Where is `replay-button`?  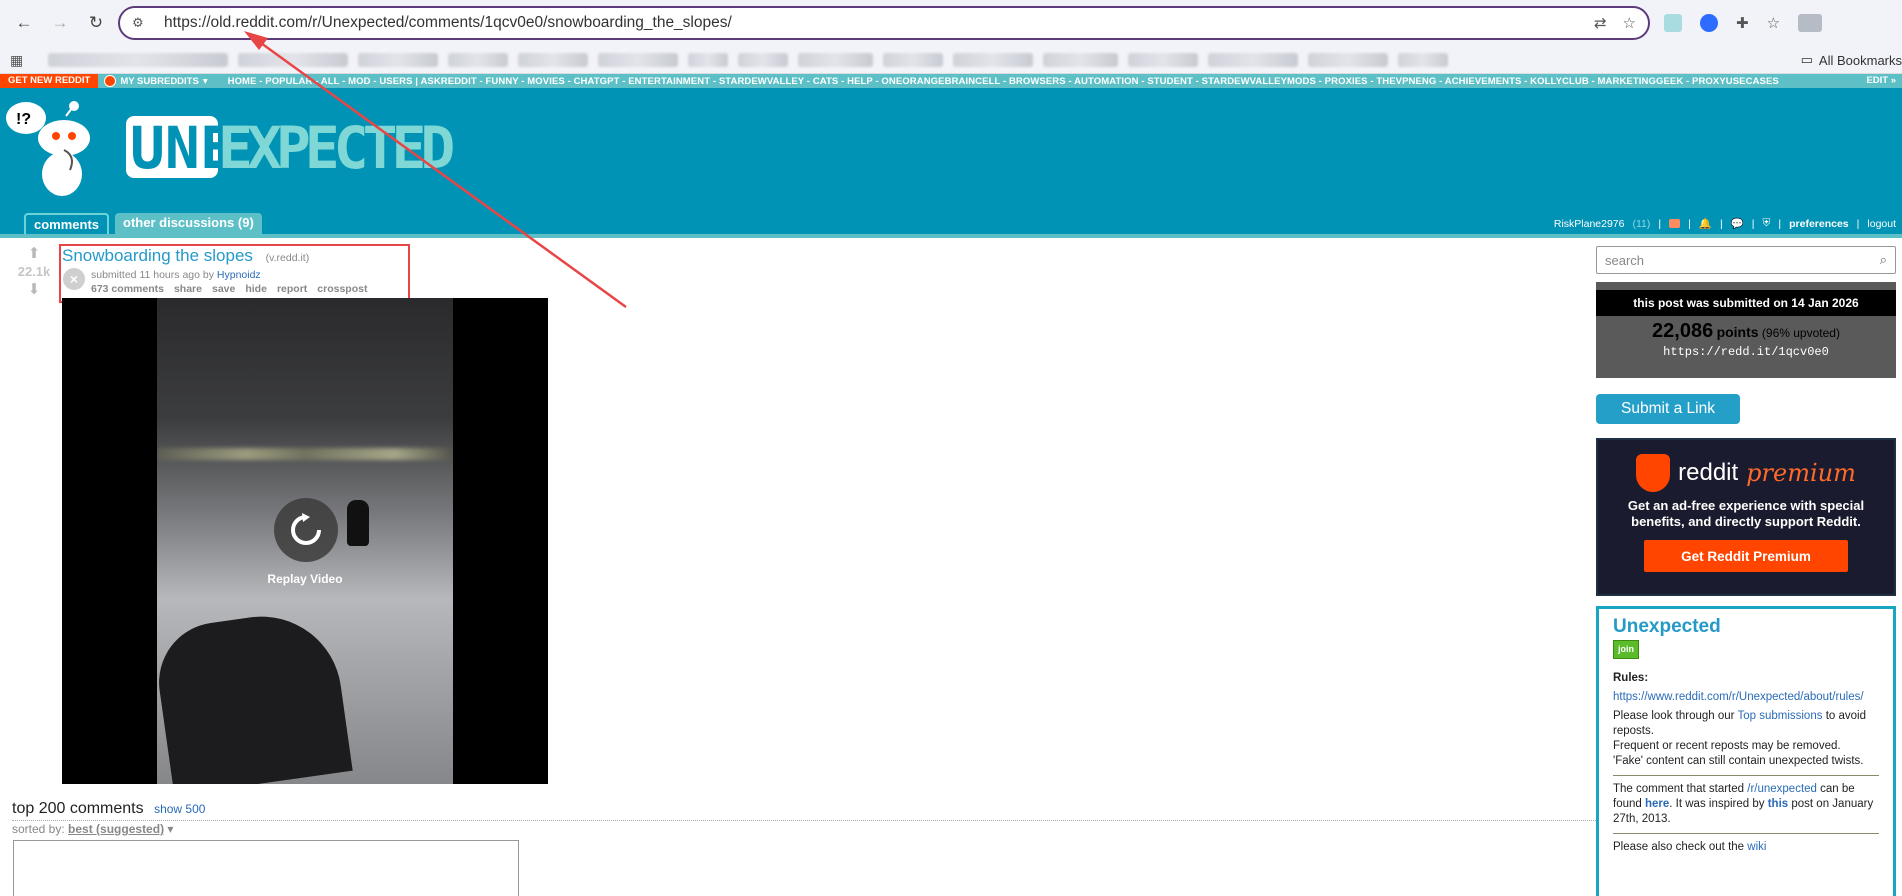 replay-button is located at coordinates (306, 530).